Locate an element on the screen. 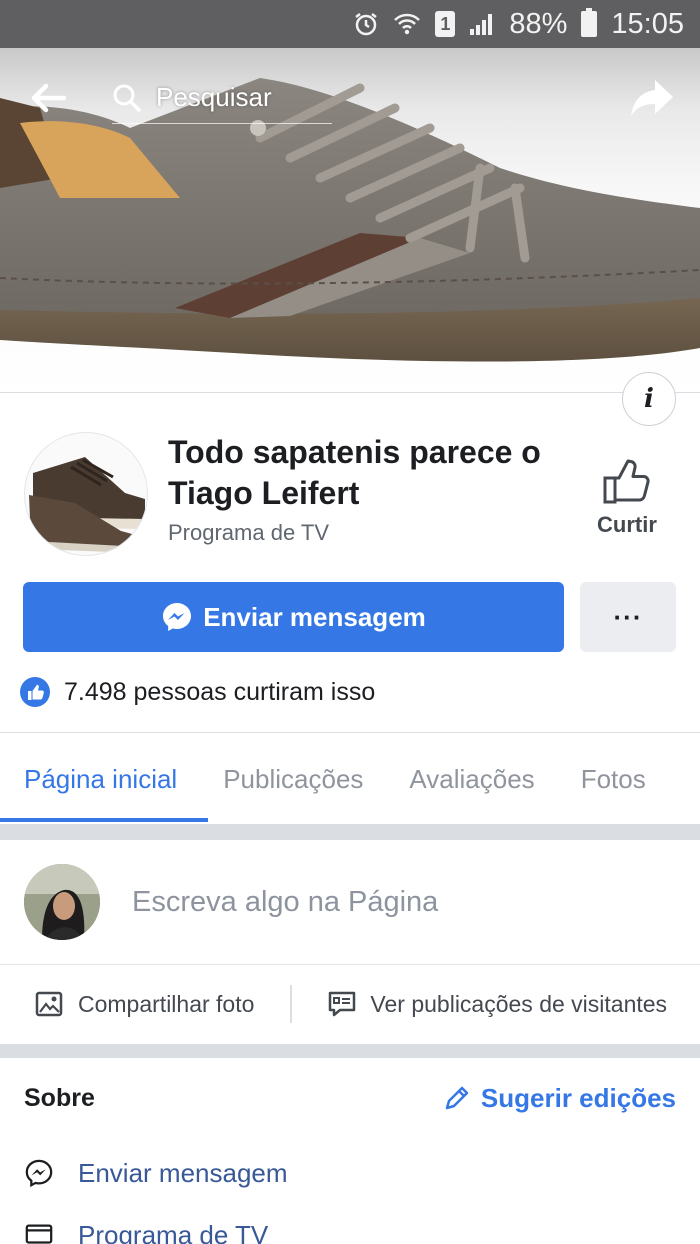 The width and height of the screenshot is (700, 1244). back-button is located at coordinates (48, 98).